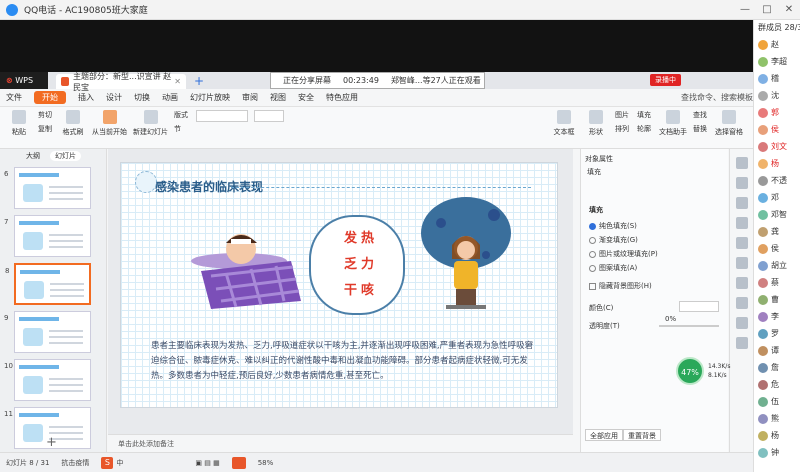 This screenshot has width=800, height=472. Describe the element at coordinates (620, 286) in the screenshot. I see `hide-background-checkbox: 隐藏背景图形(H)` at that location.